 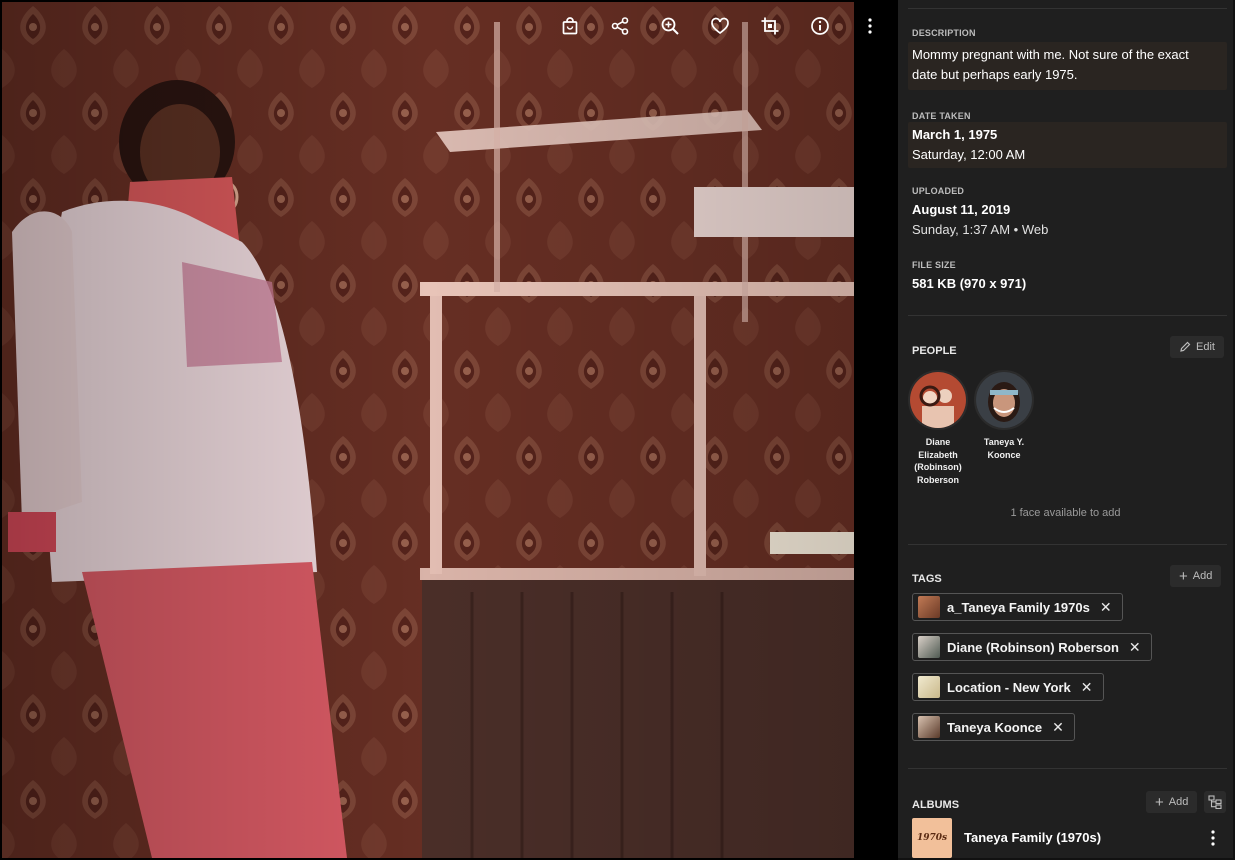 I want to click on add-album-button: + Add, so click(x=1172, y=802).